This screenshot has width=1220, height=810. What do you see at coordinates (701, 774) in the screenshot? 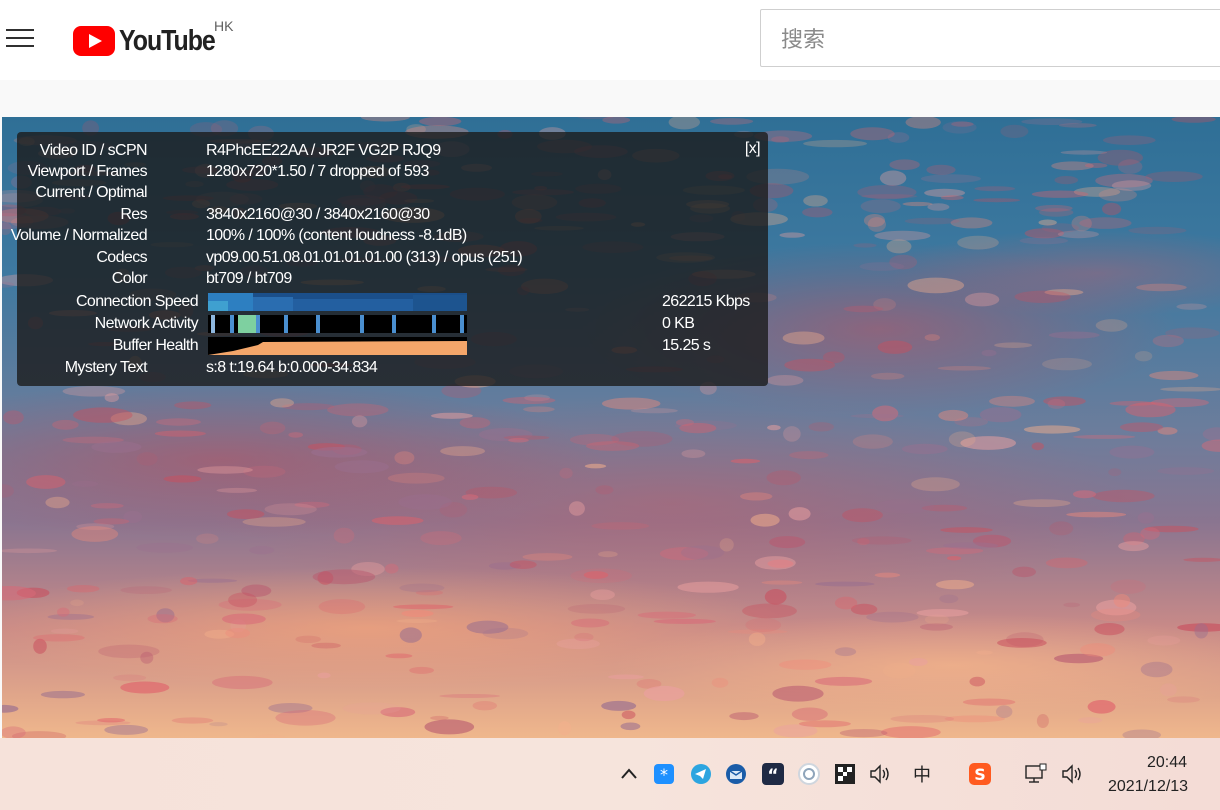
I see `telegram-icon` at bounding box center [701, 774].